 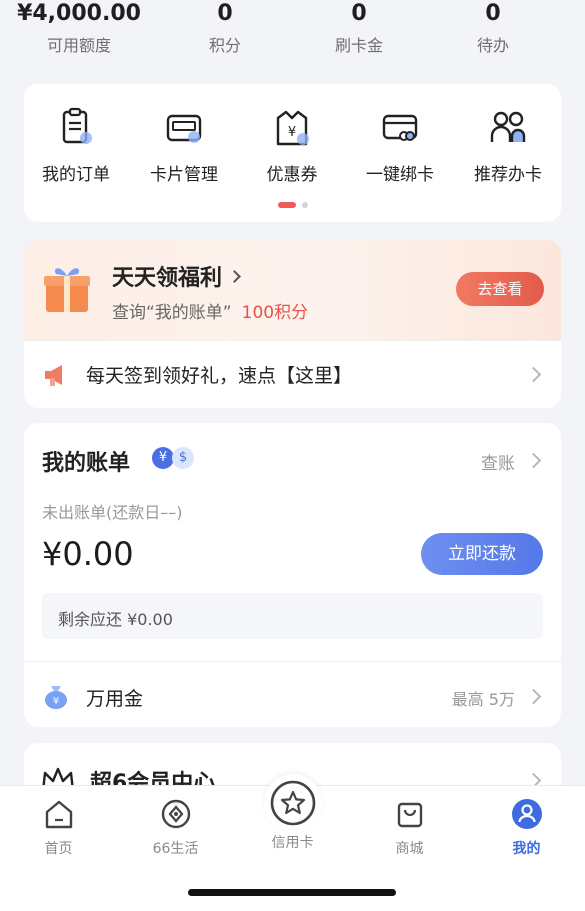 I want to click on coupon-icon: ¥, so click(x=292, y=128).